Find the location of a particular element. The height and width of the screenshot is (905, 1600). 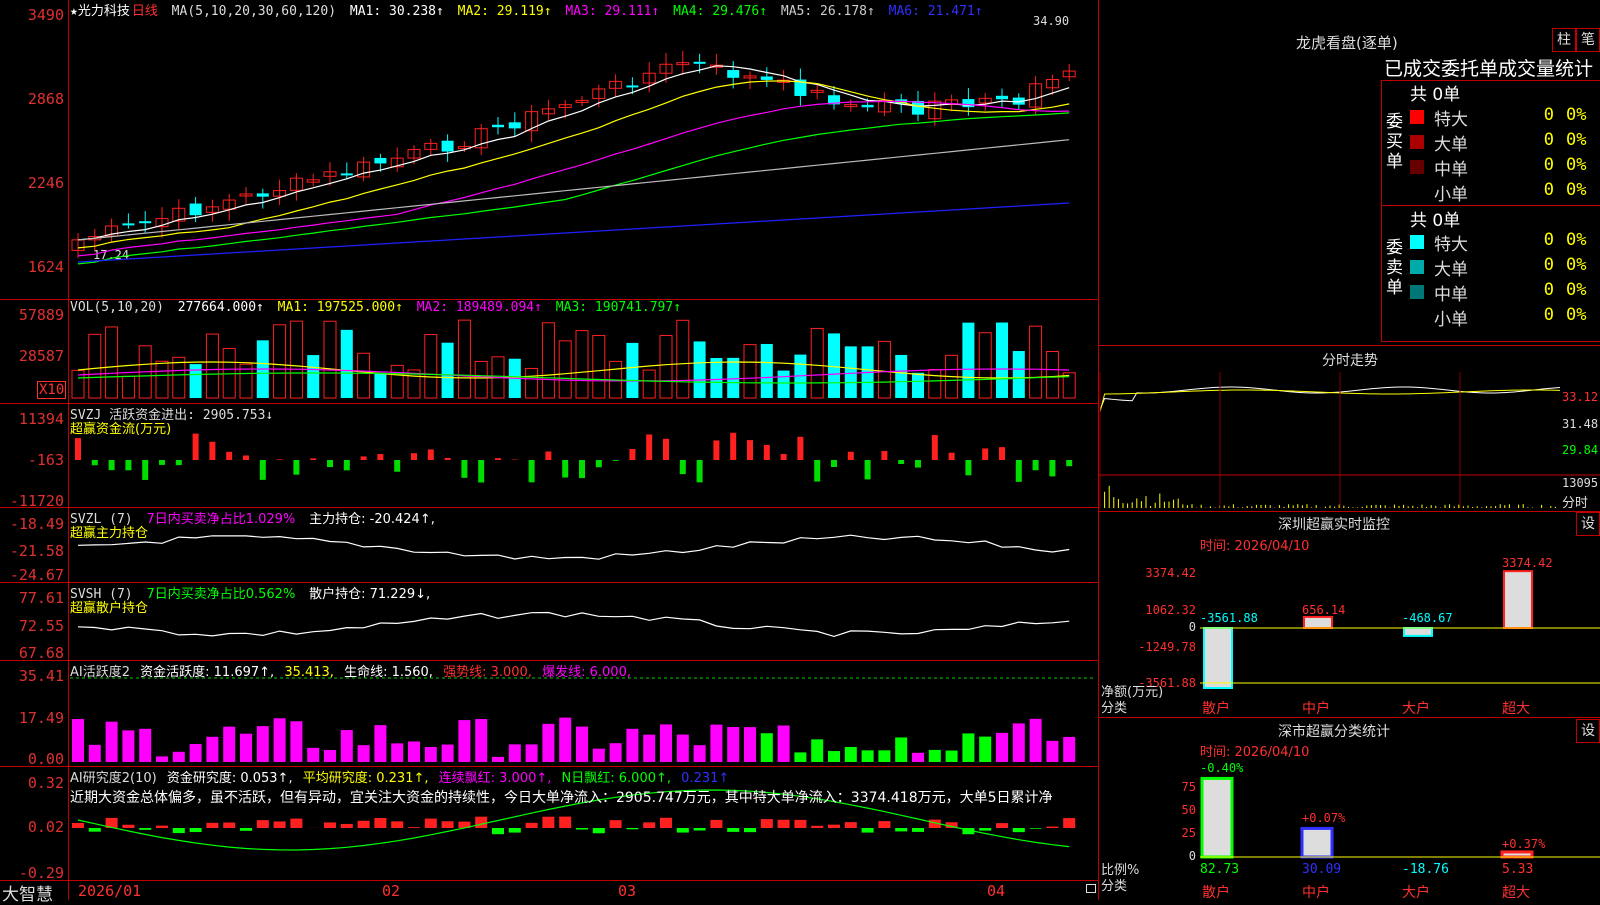

sell-row-xl: 特大00% is located at coordinates (1503, 242).